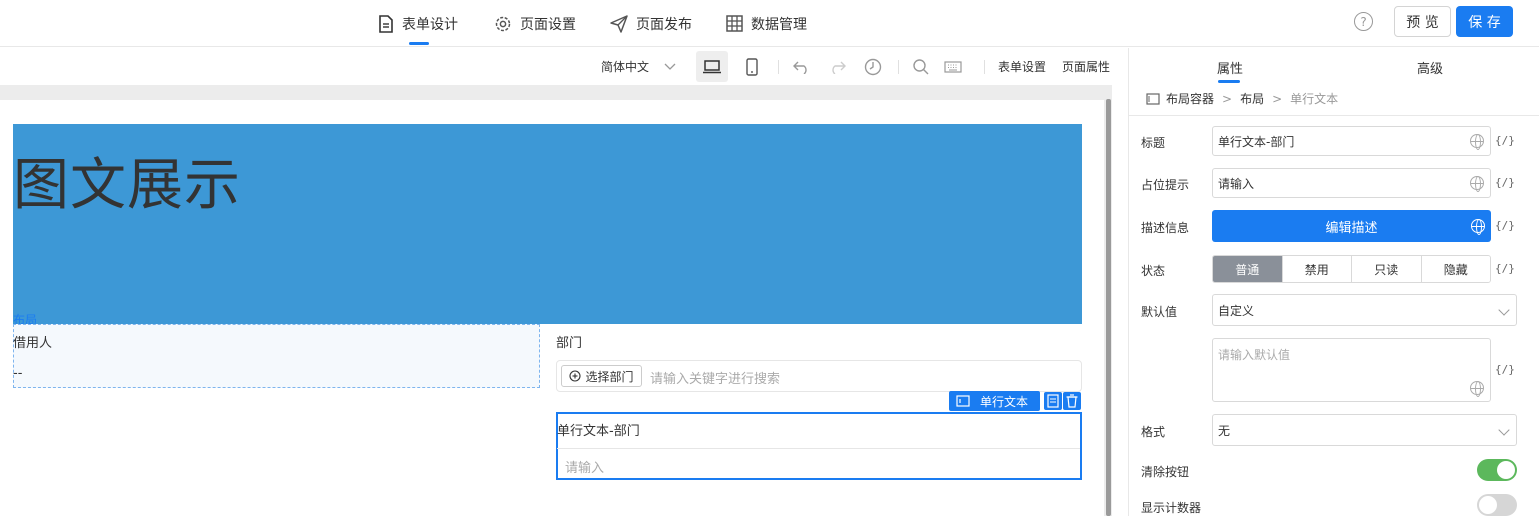  What do you see at coordinates (1455, 269) in the screenshot?
I see `status-option-hidden: 隐藏` at bounding box center [1455, 269].